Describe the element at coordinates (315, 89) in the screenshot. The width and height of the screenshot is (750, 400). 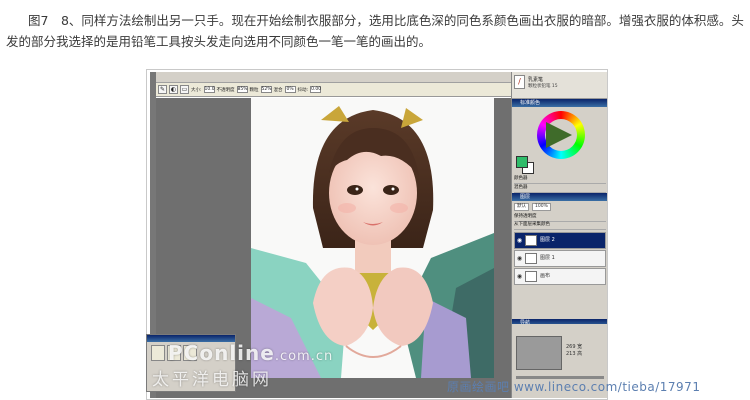
I see `jitter-field: 0.00` at that location.